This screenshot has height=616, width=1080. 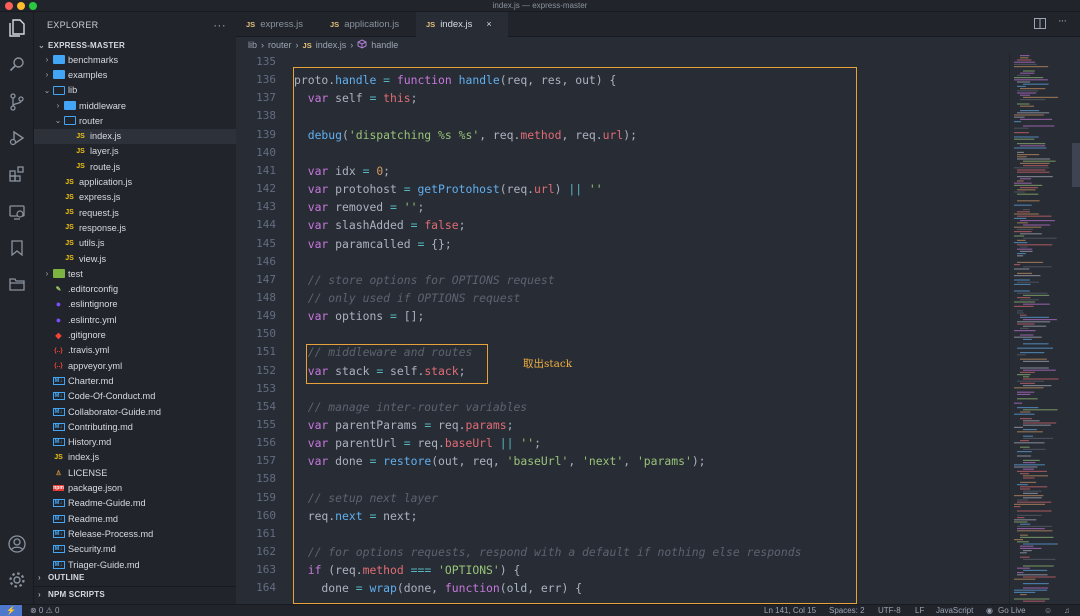 What do you see at coordinates (266, 152) in the screenshot?
I see `line-number: 140` at bounding box center [266, 152].